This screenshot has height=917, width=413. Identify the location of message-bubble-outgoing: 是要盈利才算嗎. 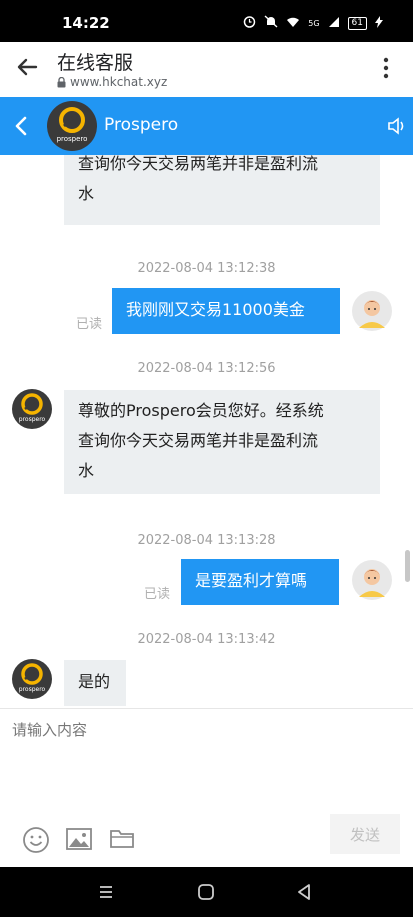
(260, 582).